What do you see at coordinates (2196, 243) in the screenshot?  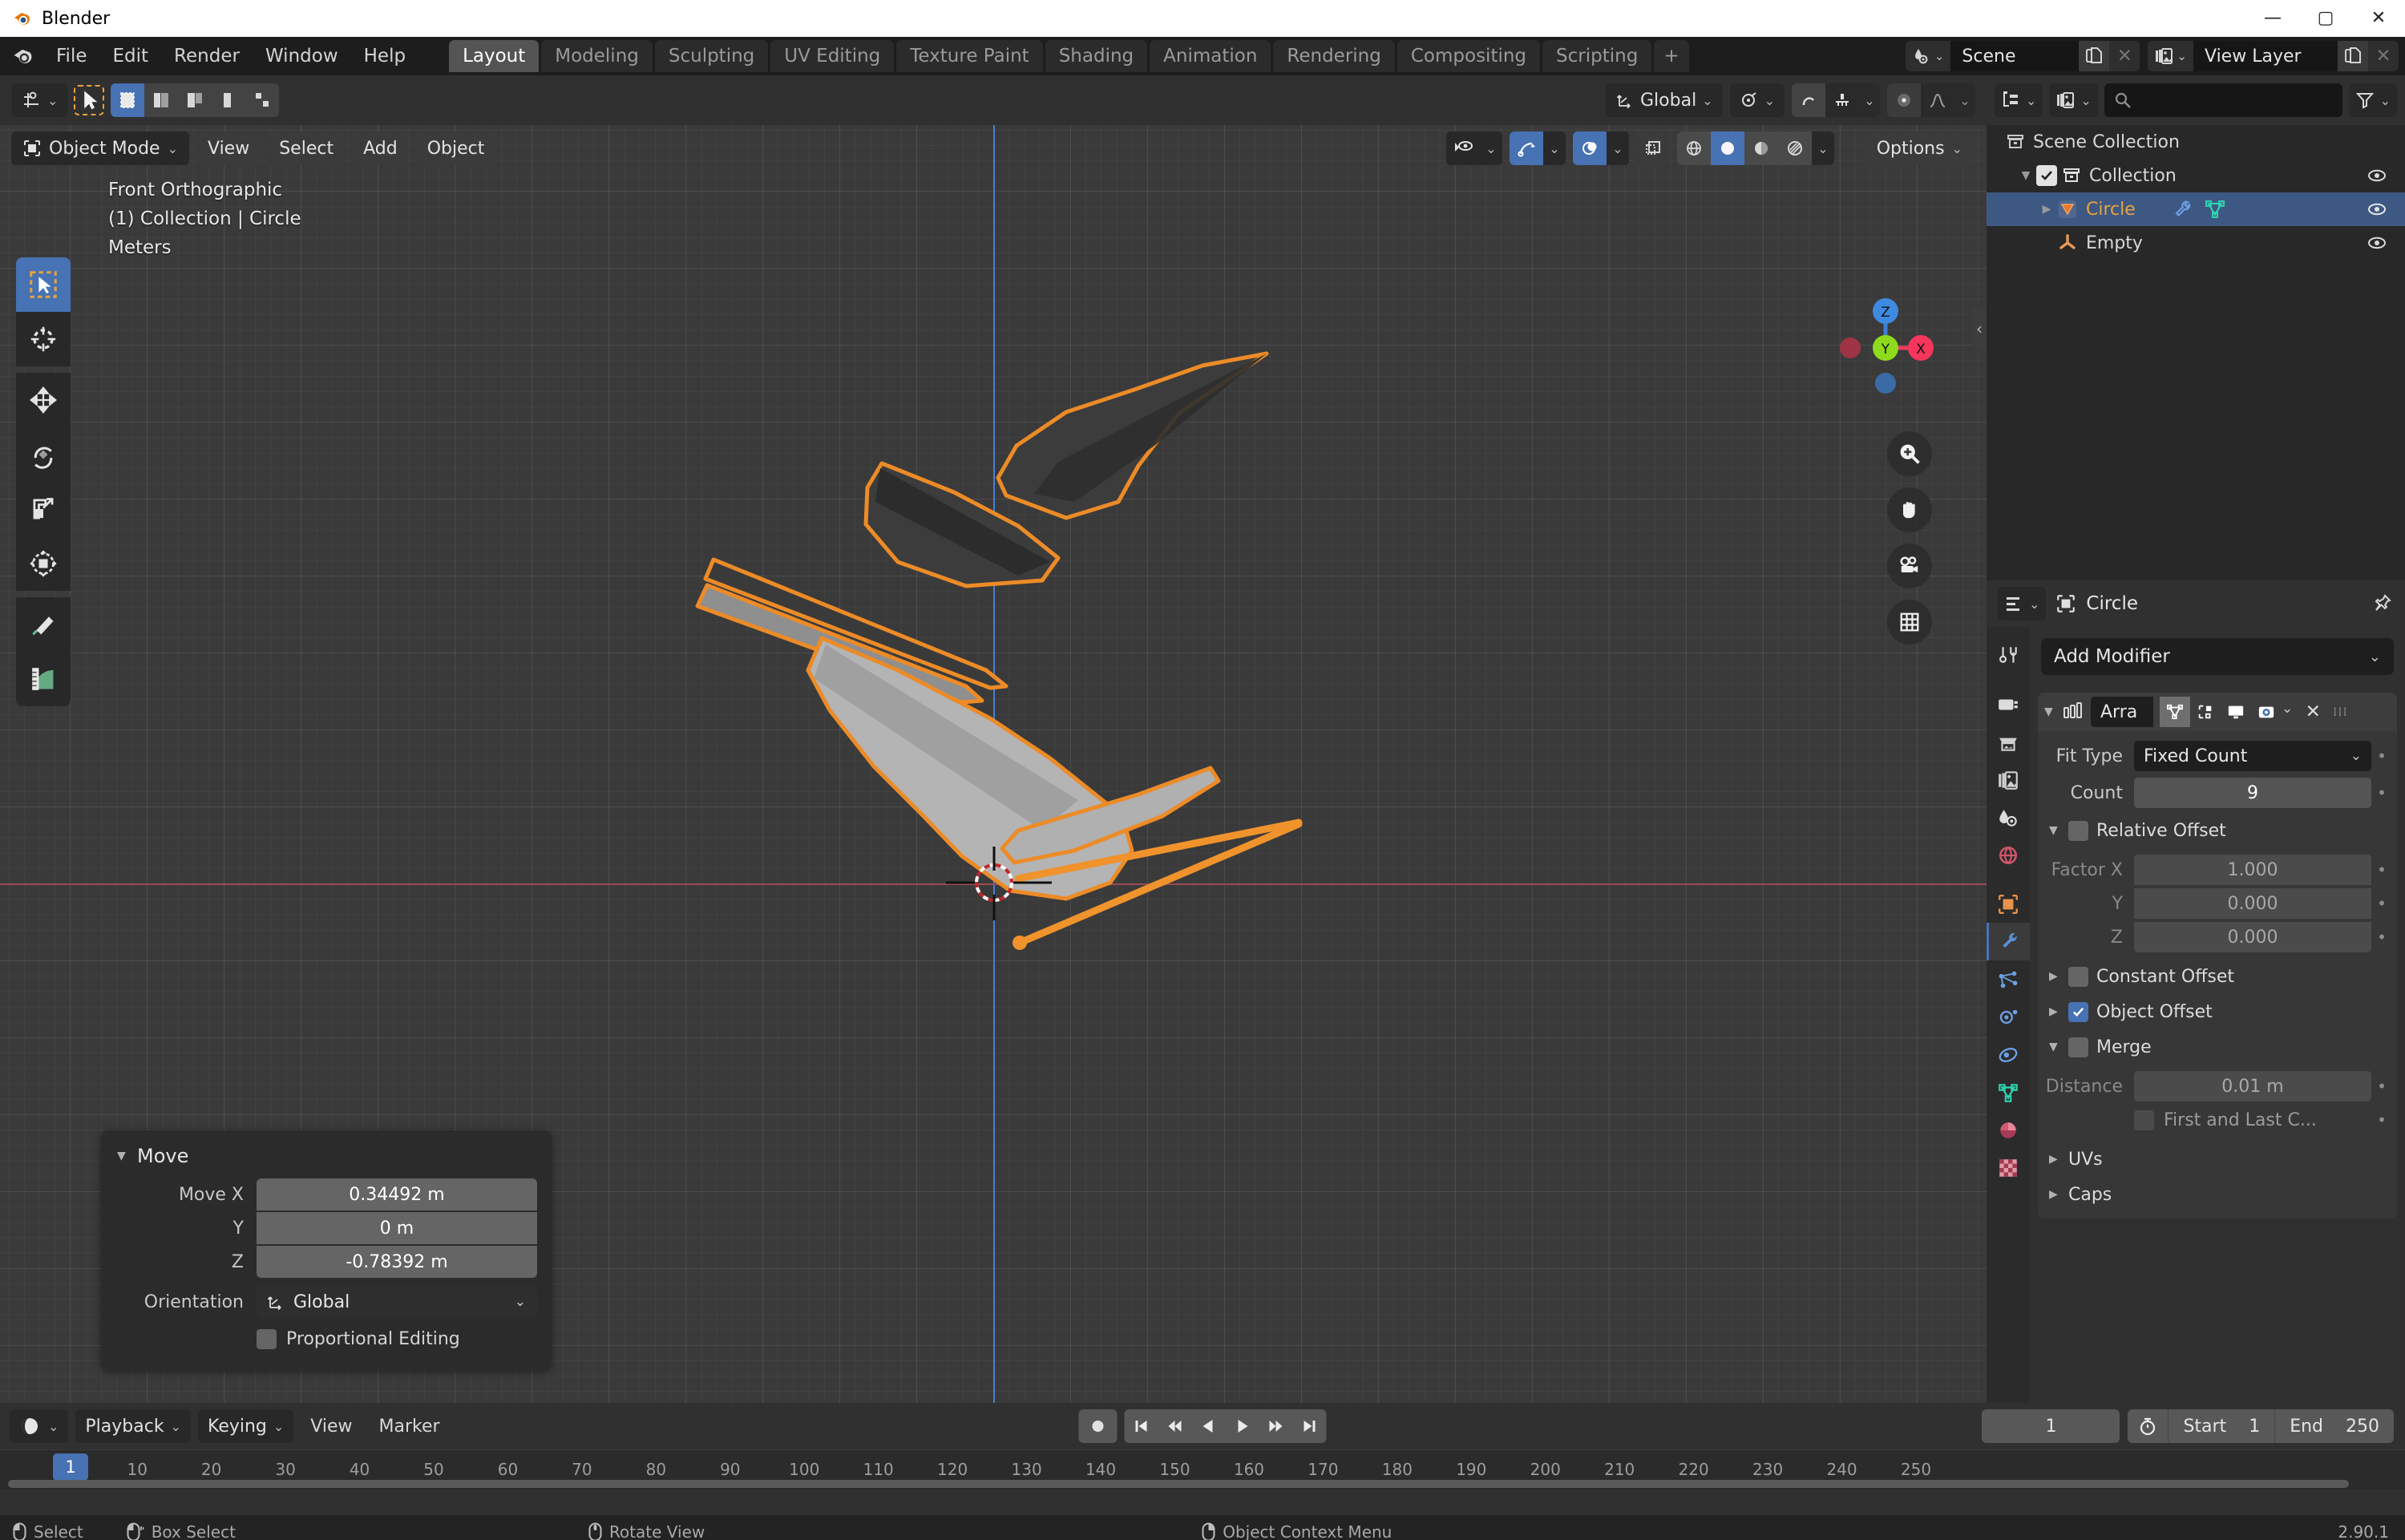 I see `outliner-row-empty: Empty` at bounding box center [2196, 243].